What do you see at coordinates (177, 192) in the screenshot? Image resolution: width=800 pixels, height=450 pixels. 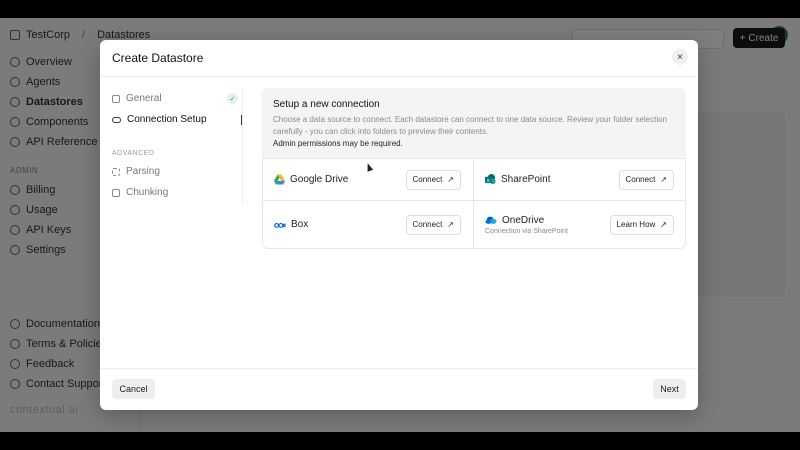 I see `step-chunking: Chunking` at bounding box center [177, 192].